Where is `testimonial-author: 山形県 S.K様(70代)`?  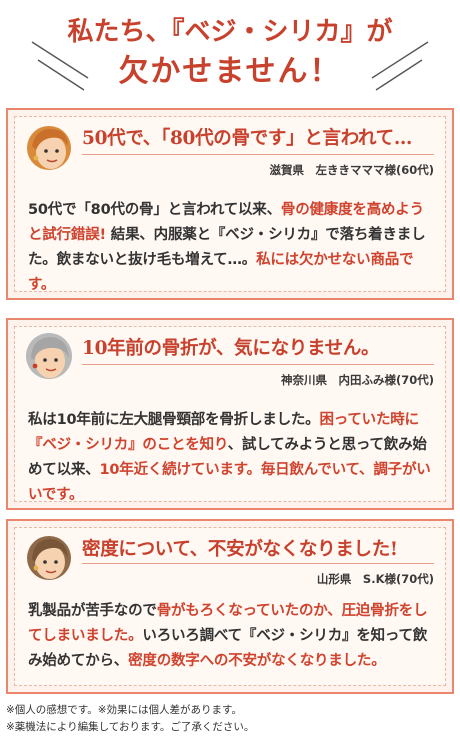 testimonial-author: 山形県 S.K様(70代) is located at coordinates (375, 579).